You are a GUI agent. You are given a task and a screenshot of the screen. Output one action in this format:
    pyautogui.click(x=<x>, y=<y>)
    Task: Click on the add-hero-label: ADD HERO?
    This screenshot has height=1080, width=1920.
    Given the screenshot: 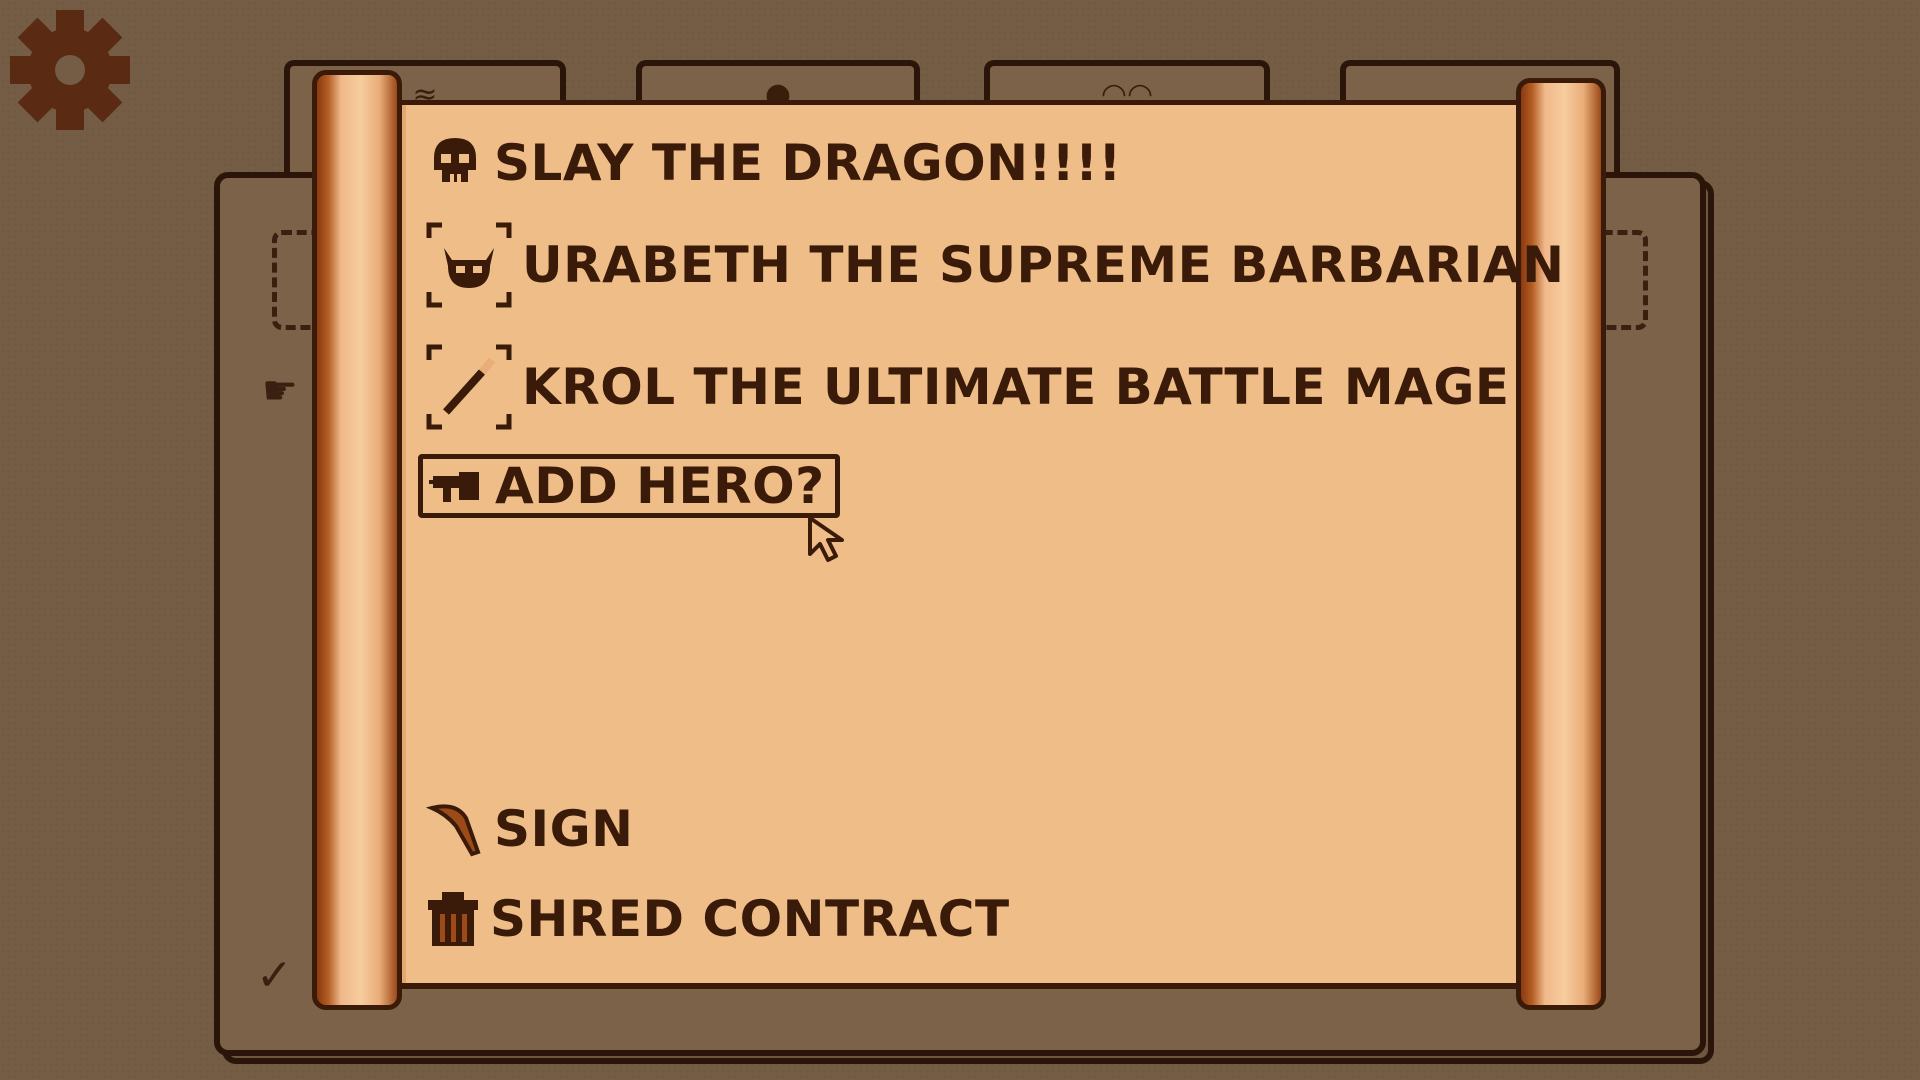 What is the action you would take?
    pyautogui.click(x=660, y=486)
    